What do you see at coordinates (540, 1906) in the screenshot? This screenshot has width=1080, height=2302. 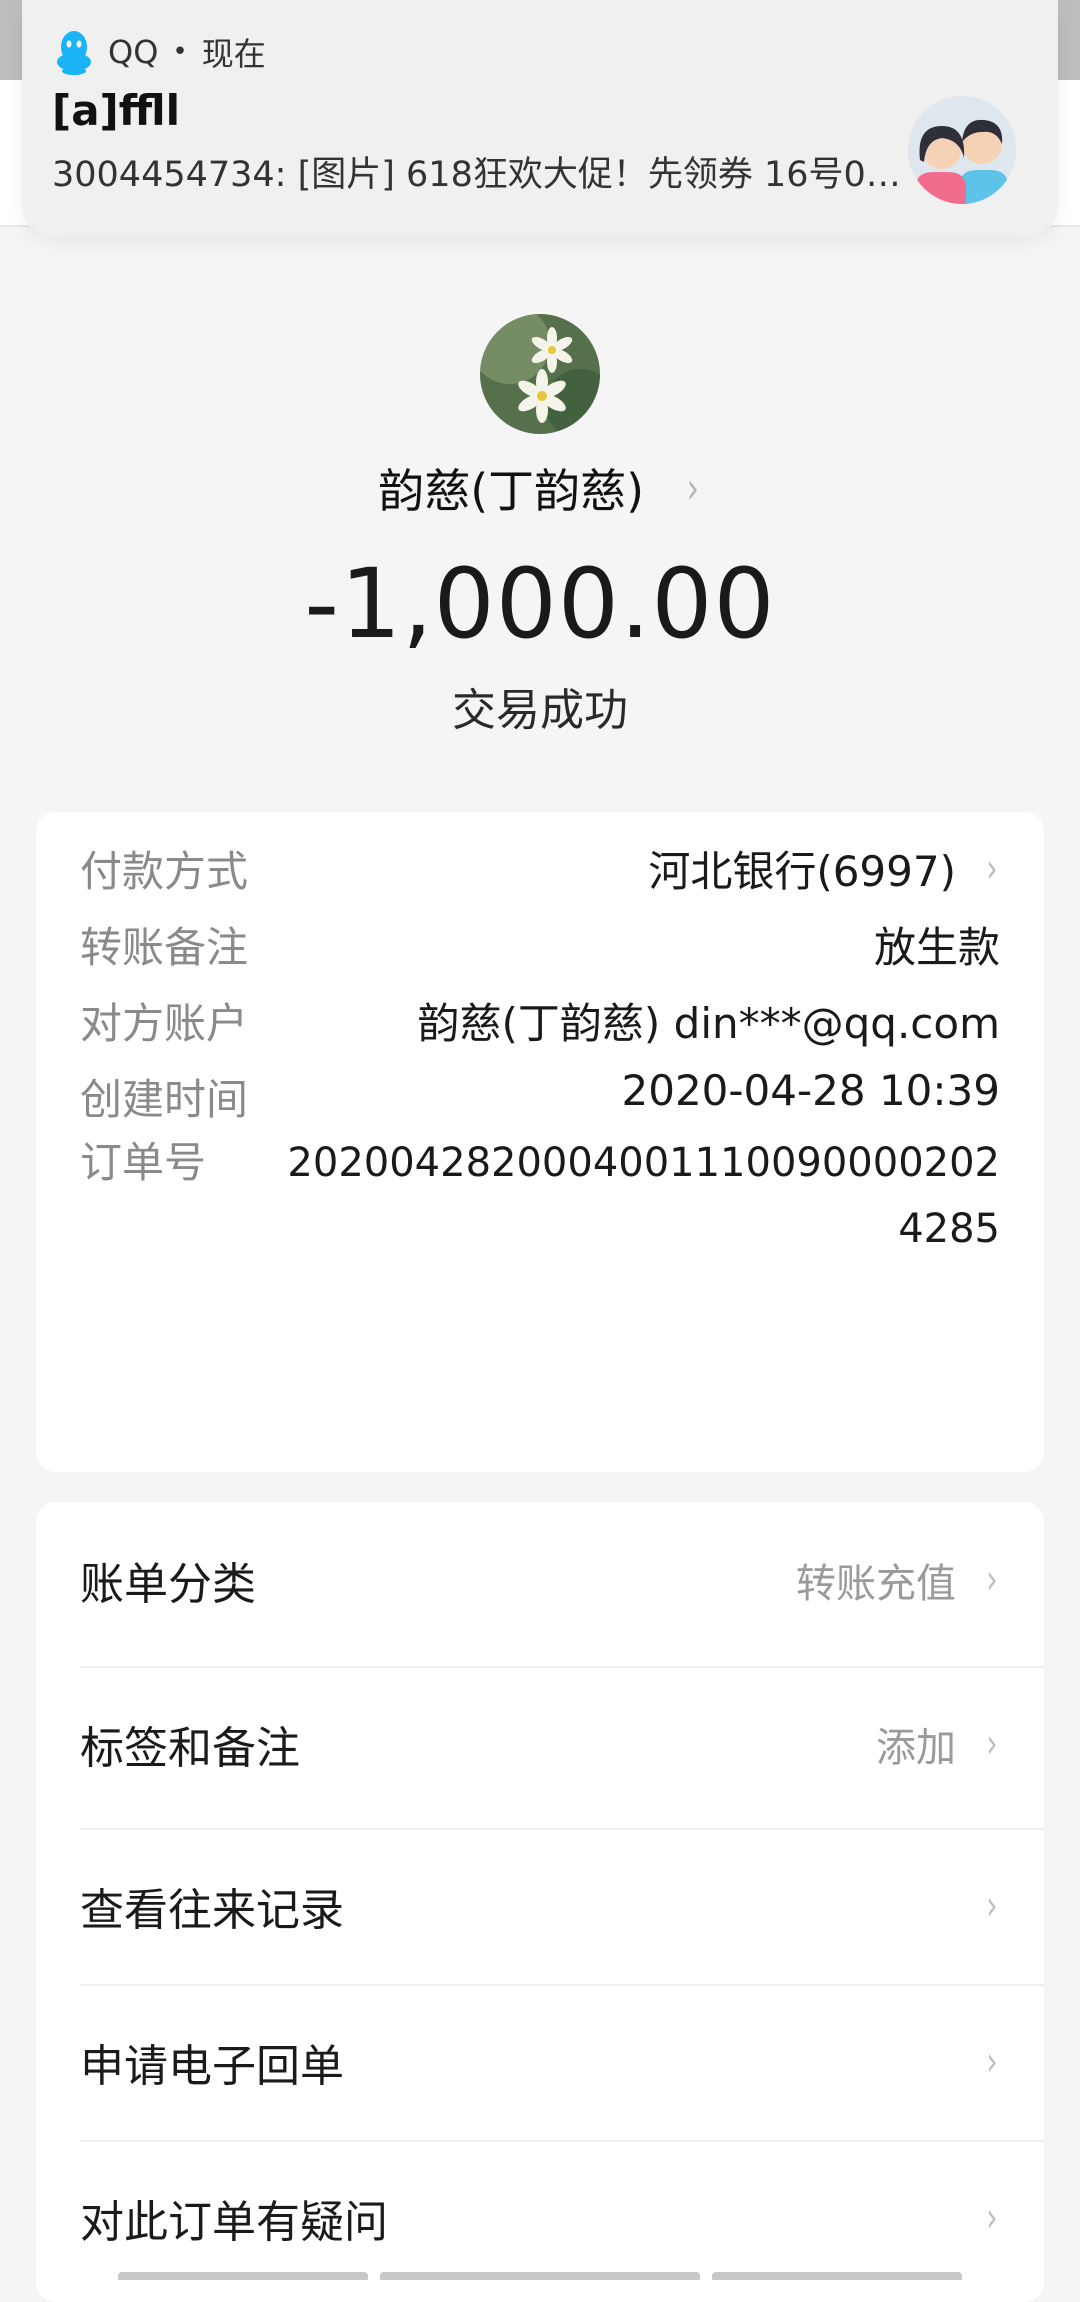 I see `transaction-history-row: 查看往来记录 ›` at bounding box center [540, 1906].